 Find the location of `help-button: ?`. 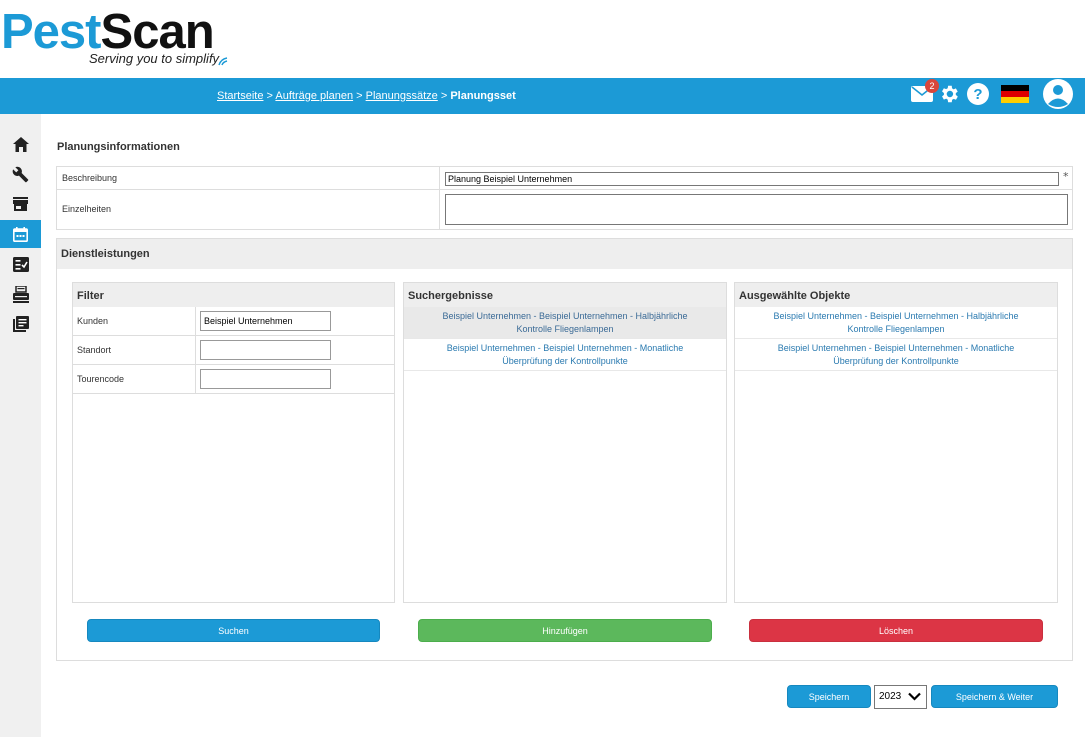

help-button: ? is located at coordinates (978, 96).